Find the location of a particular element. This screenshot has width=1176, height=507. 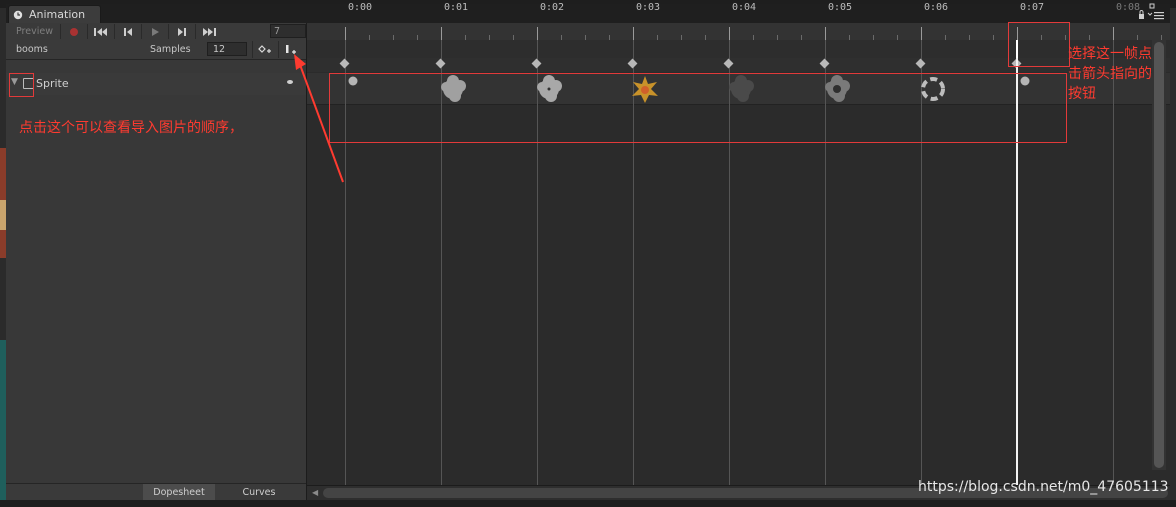

last-frame-icon is located at coordinates (209, 31).